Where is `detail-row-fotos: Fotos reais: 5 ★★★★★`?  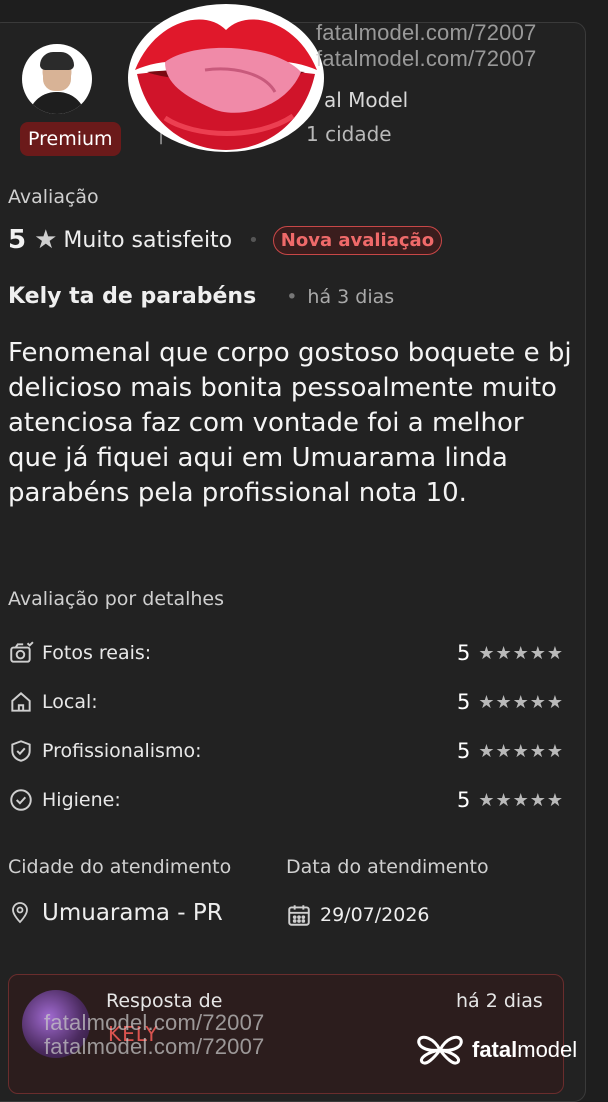
detail-row-fotos: Fotos reais: 5 ★★★★★ is located at coordinates (286, 653).